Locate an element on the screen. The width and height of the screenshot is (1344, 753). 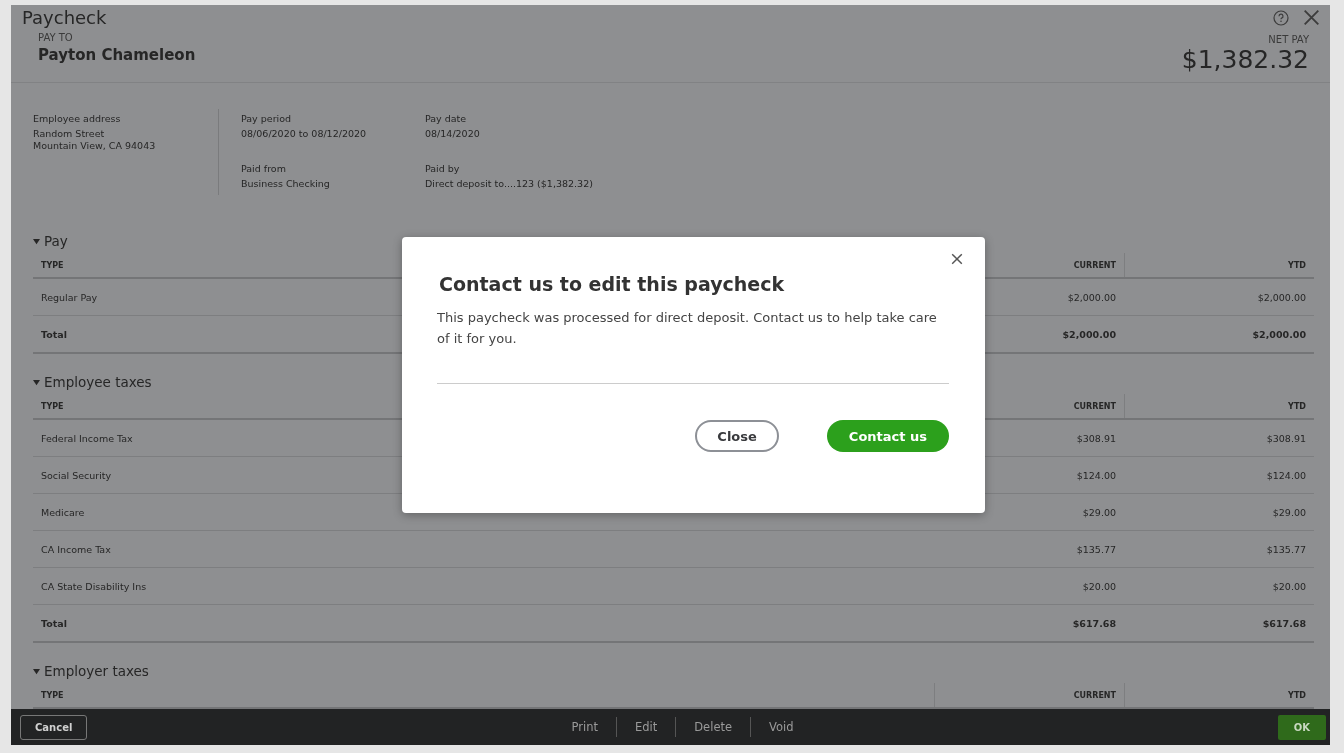
window-title: Paycheck is located at coordinates (64, 17).